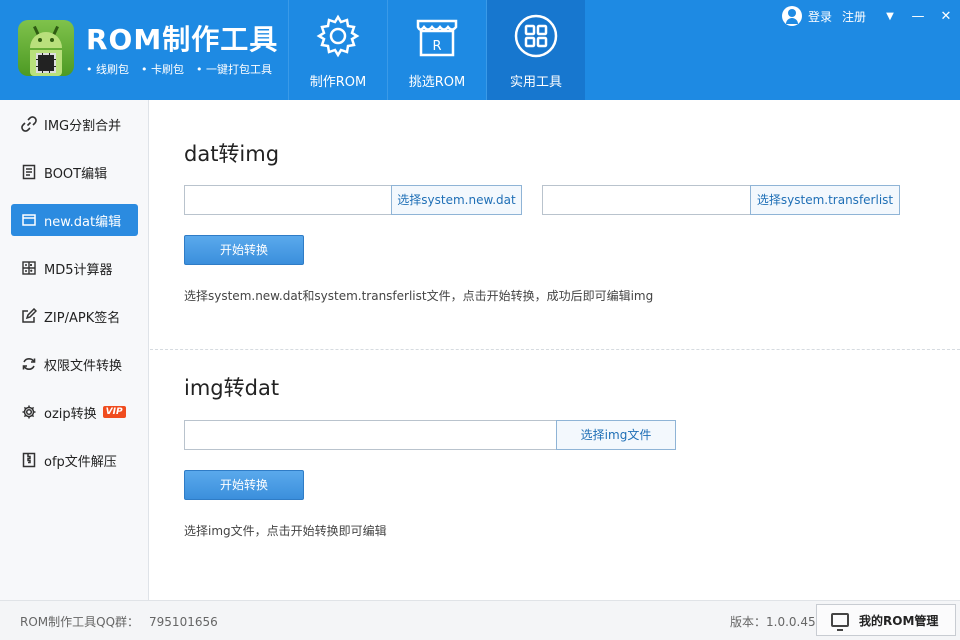 This screenshot has width=960, height=640. Describe the element at coordinates (437, 38) in the screenshot. I see `store-icon: R` at that location.